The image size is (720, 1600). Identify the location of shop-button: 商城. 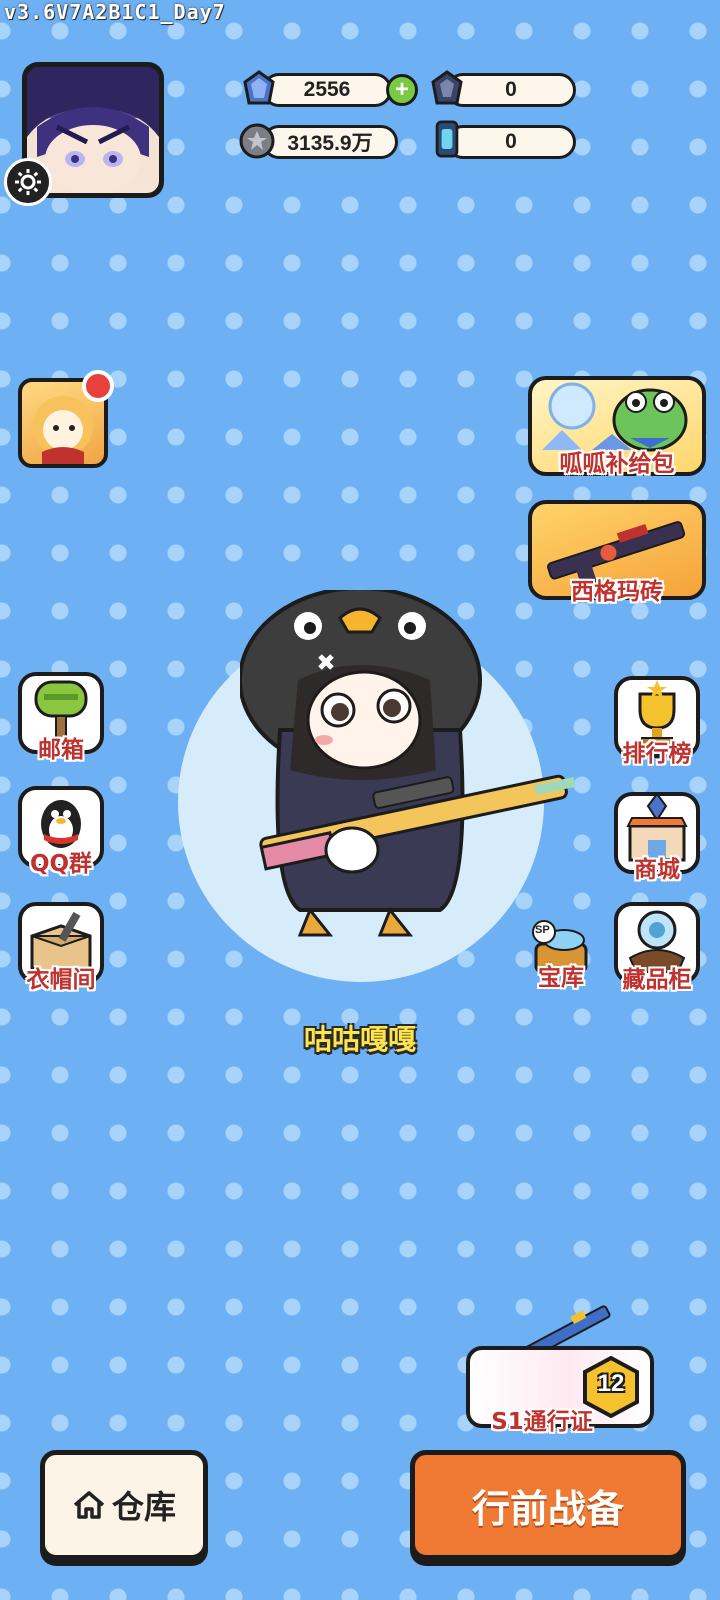
(657, 837).